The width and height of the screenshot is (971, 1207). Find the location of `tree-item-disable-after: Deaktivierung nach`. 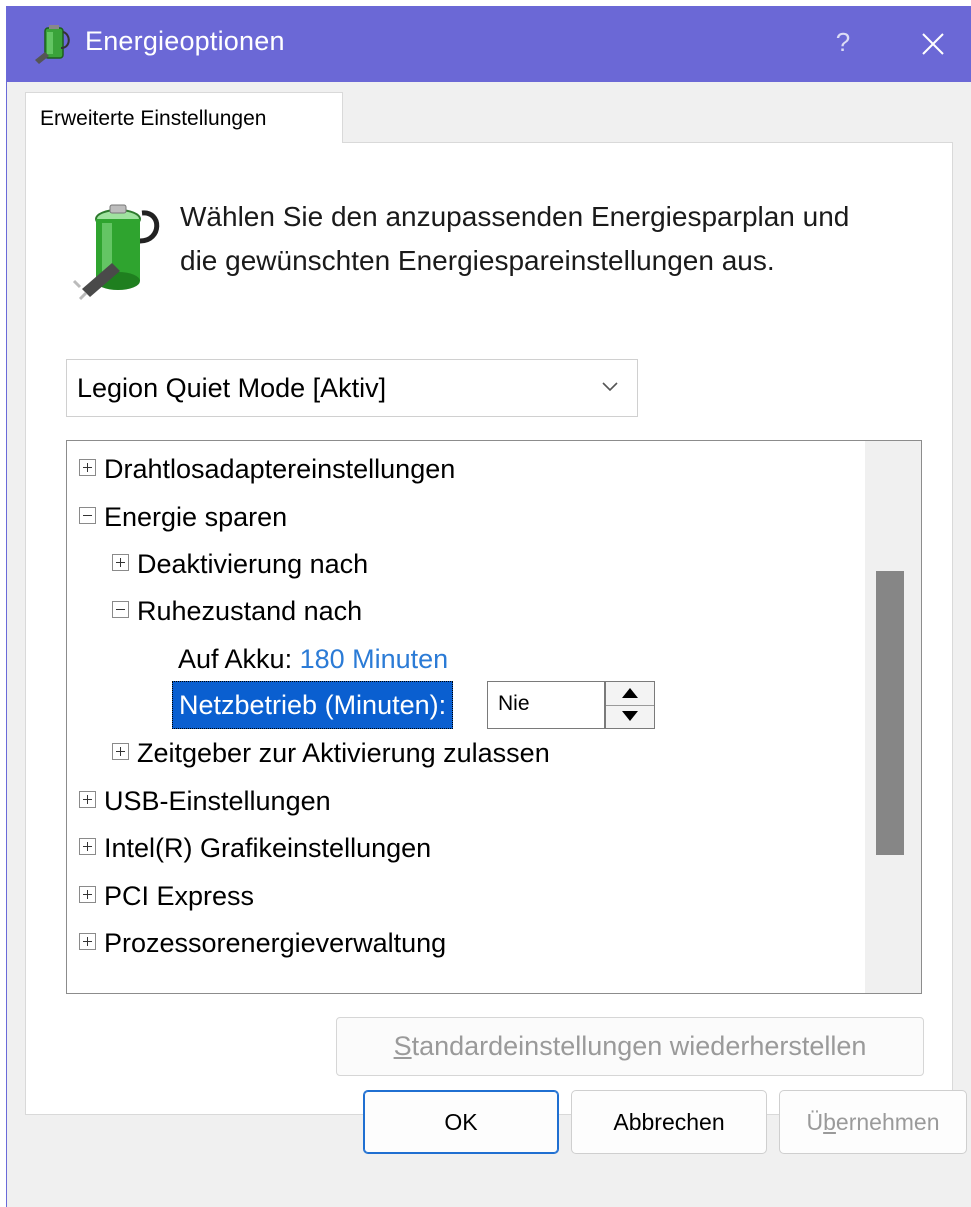

tree-item-disable-after: Deaktivierung nach is located at coordinates (240, 564).